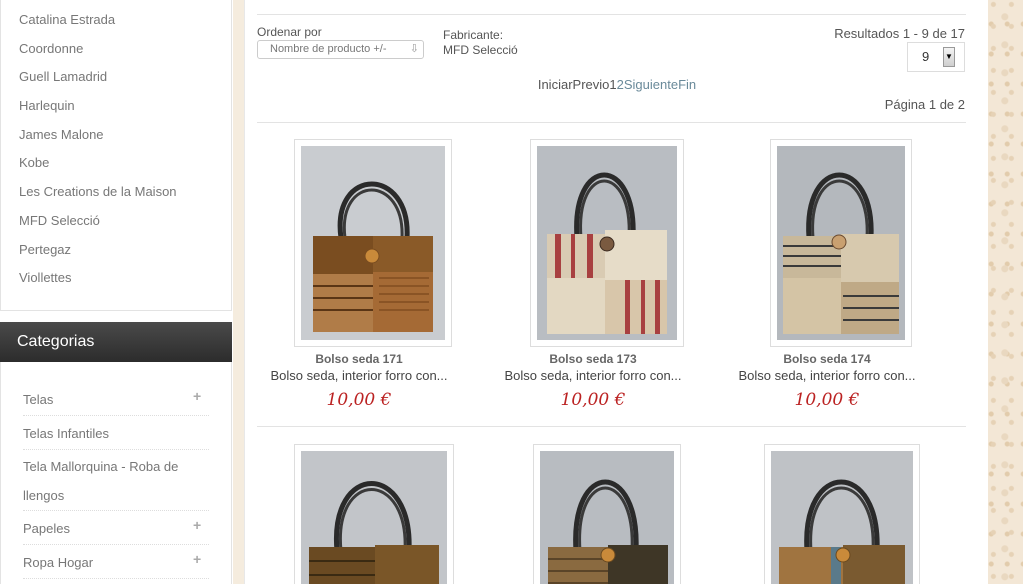 This screenshot has width=1023, height=584. Describe the element at coordinates (555, 84) in the screenshot. I see `pagination-first: Iniciar` at that location.